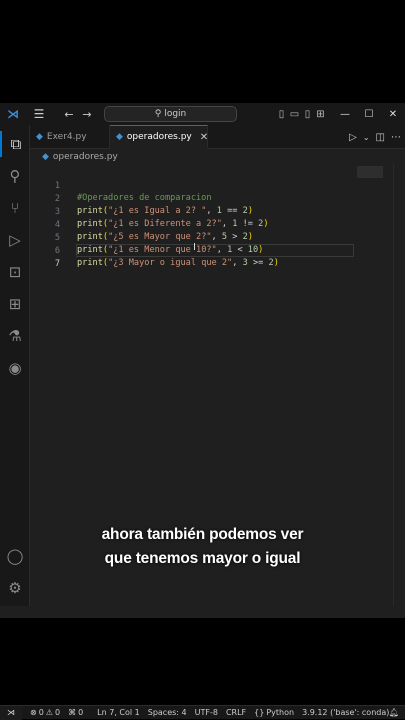  I want to click on breadcrumb-file: operadores.py, so click(85, 157).